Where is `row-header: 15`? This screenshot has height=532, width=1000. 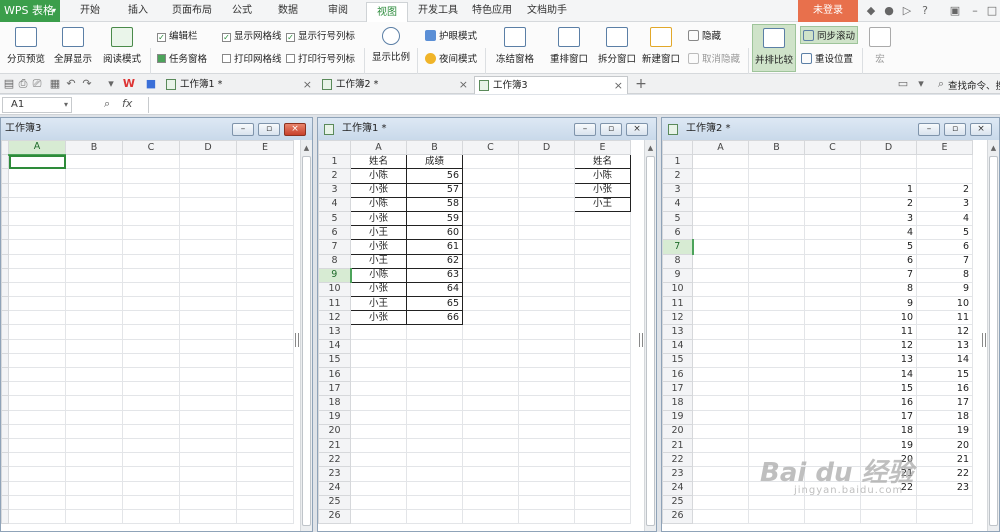 row-header: 15 is located at coordinates (677, 360).